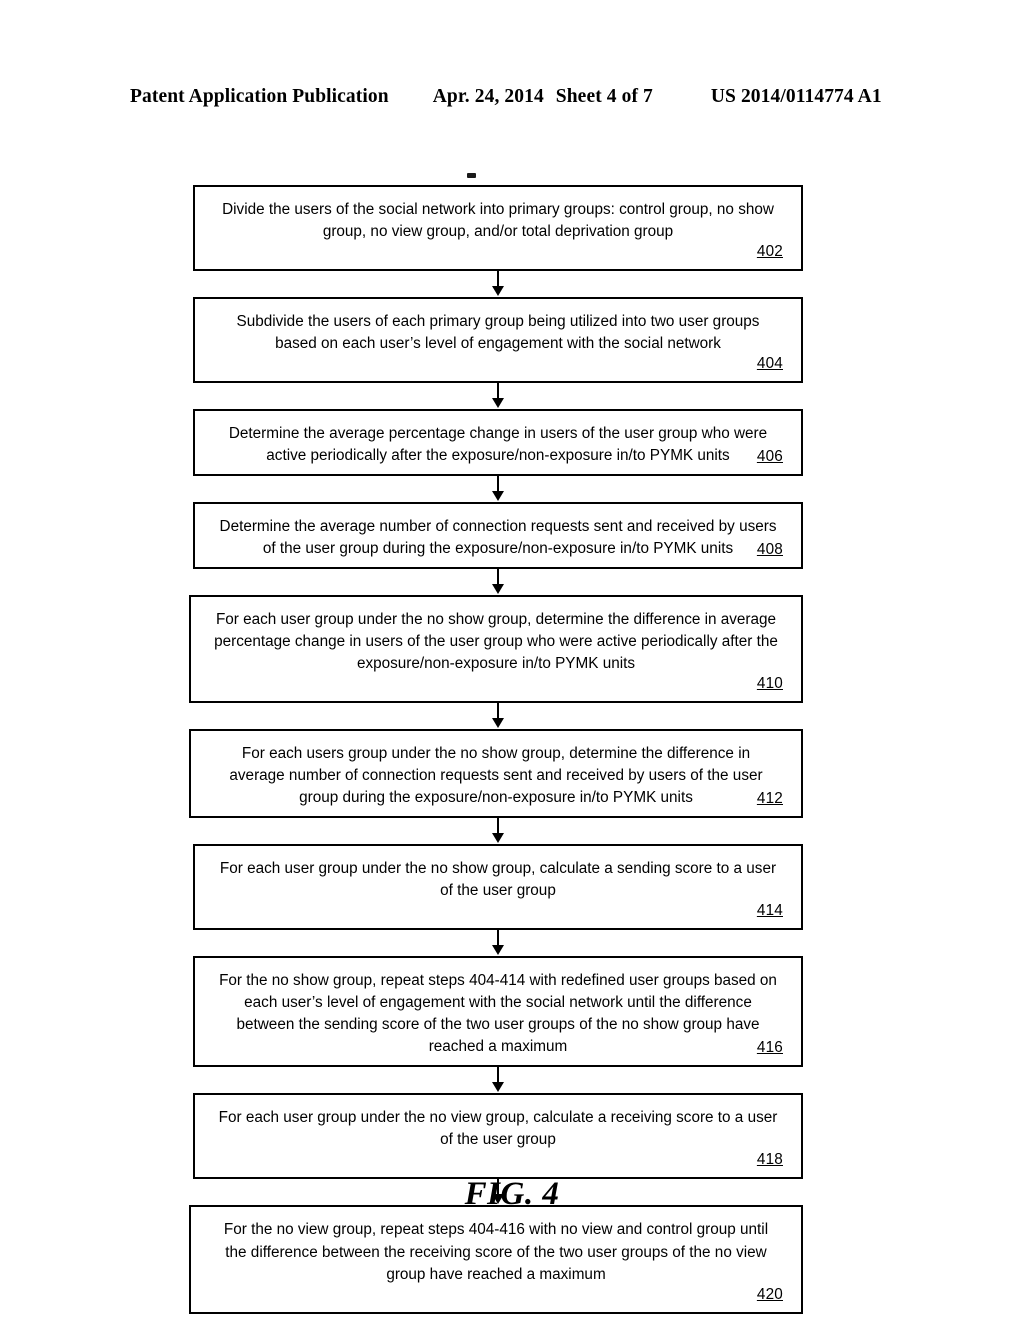 The width and height of the screenshot is (1024, 1320). What do you see at coordinates (498, 911) in the screenshot?
I see `step-414-ref-row: 414` at bounding box center [498, 911].